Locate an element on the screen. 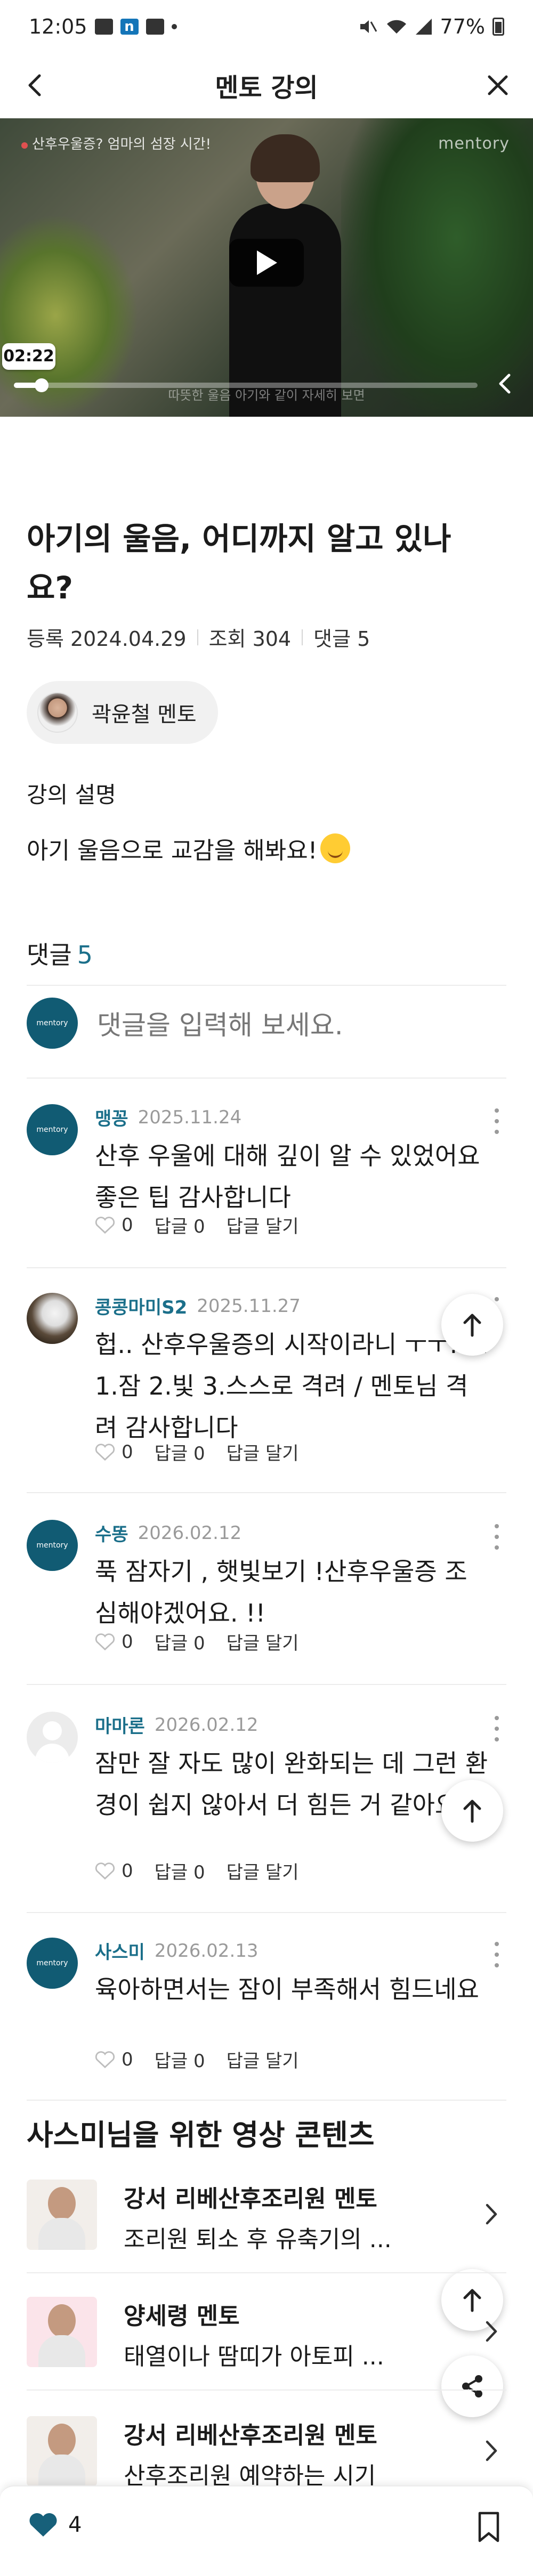  play-icon is located at coordinates (267, 262).